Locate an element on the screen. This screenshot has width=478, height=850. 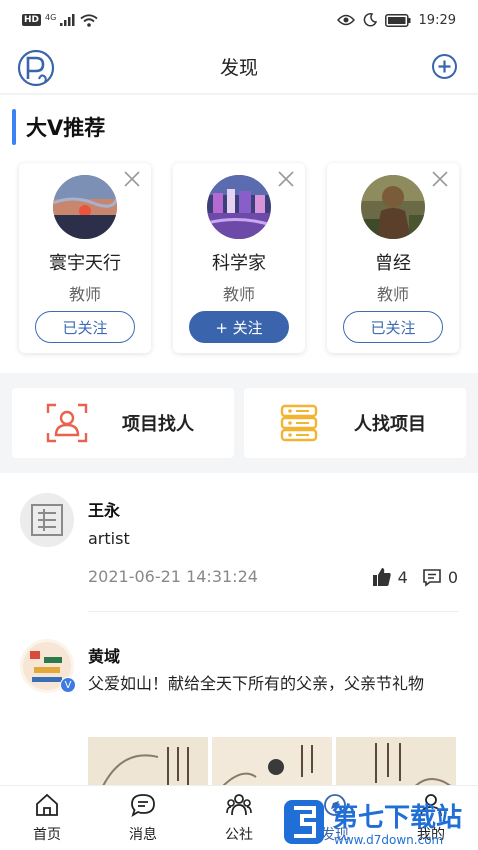
find-people-label: 项目找人 is located at coordinates (158, 424).